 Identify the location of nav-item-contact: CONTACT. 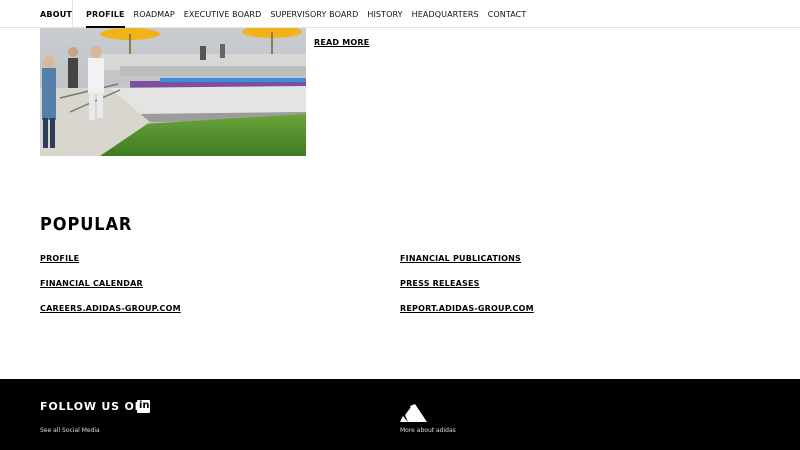
(507, 14).